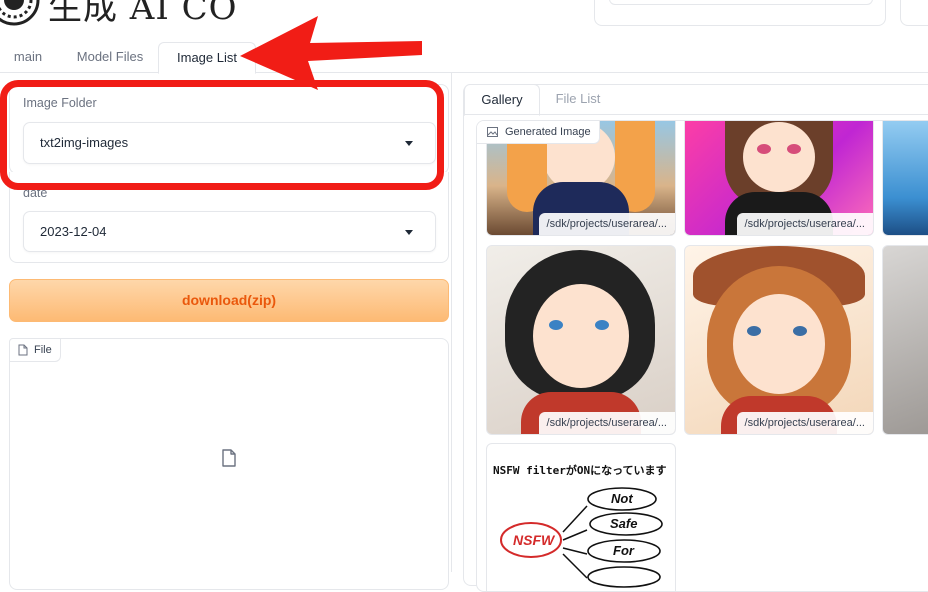 Image resolution: width=928 pixels, height=592 pixels. Describe the element at coordinates (23, 350) in the screenshot. I see `file-icon` at that location.